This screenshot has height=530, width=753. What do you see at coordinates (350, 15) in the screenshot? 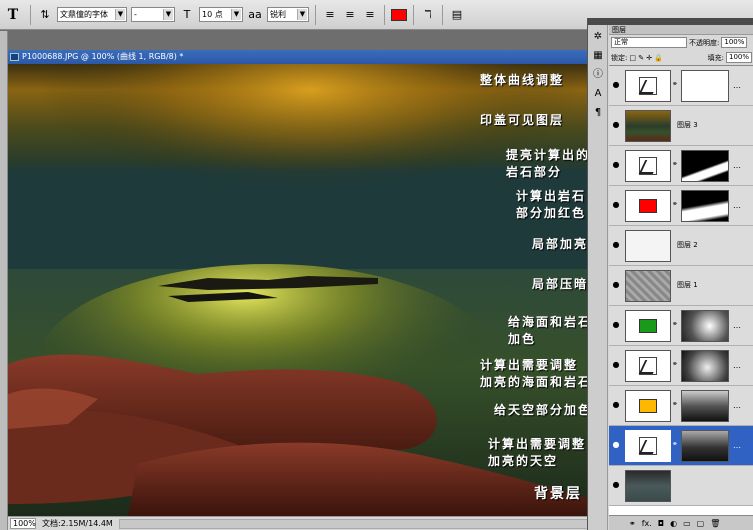
I see `align-center-icon: ≡` at bounding box center [350, 15].